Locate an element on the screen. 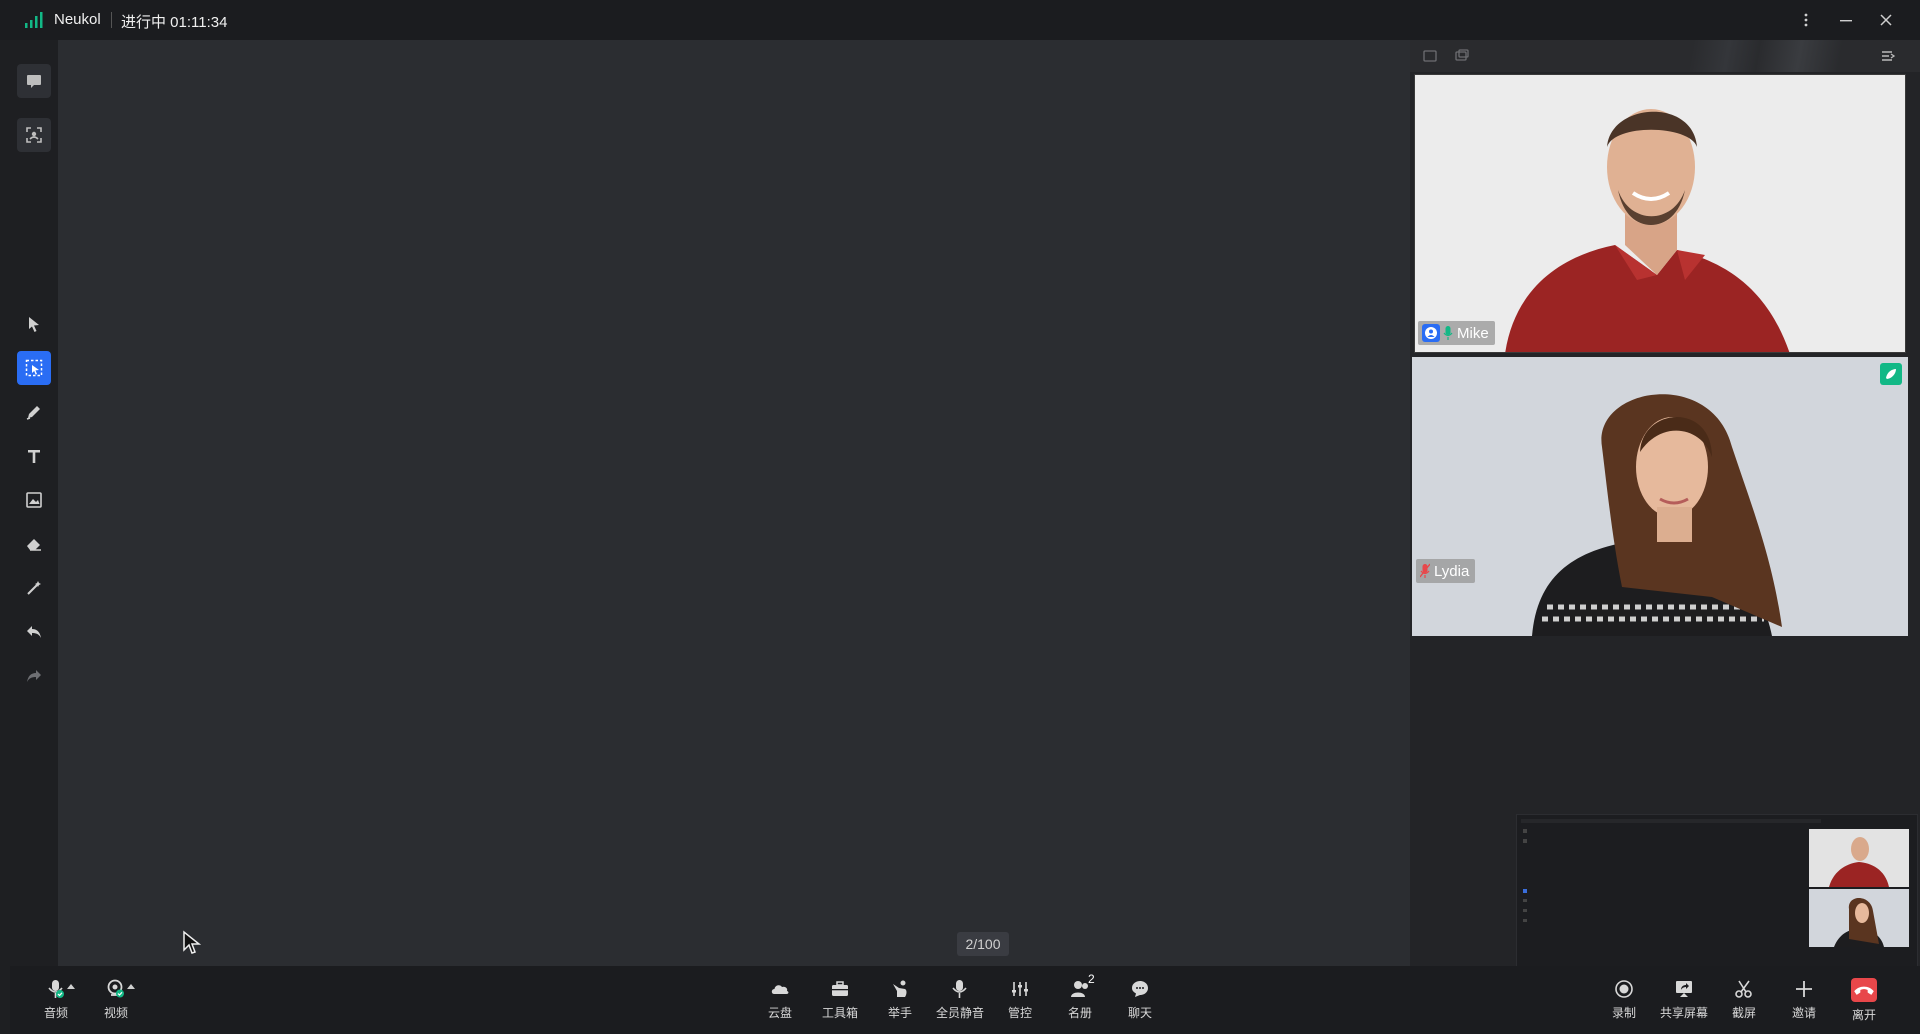 This screenshot has width=1920, height=1034. eraser-icon is located at coordinates (34, 545).